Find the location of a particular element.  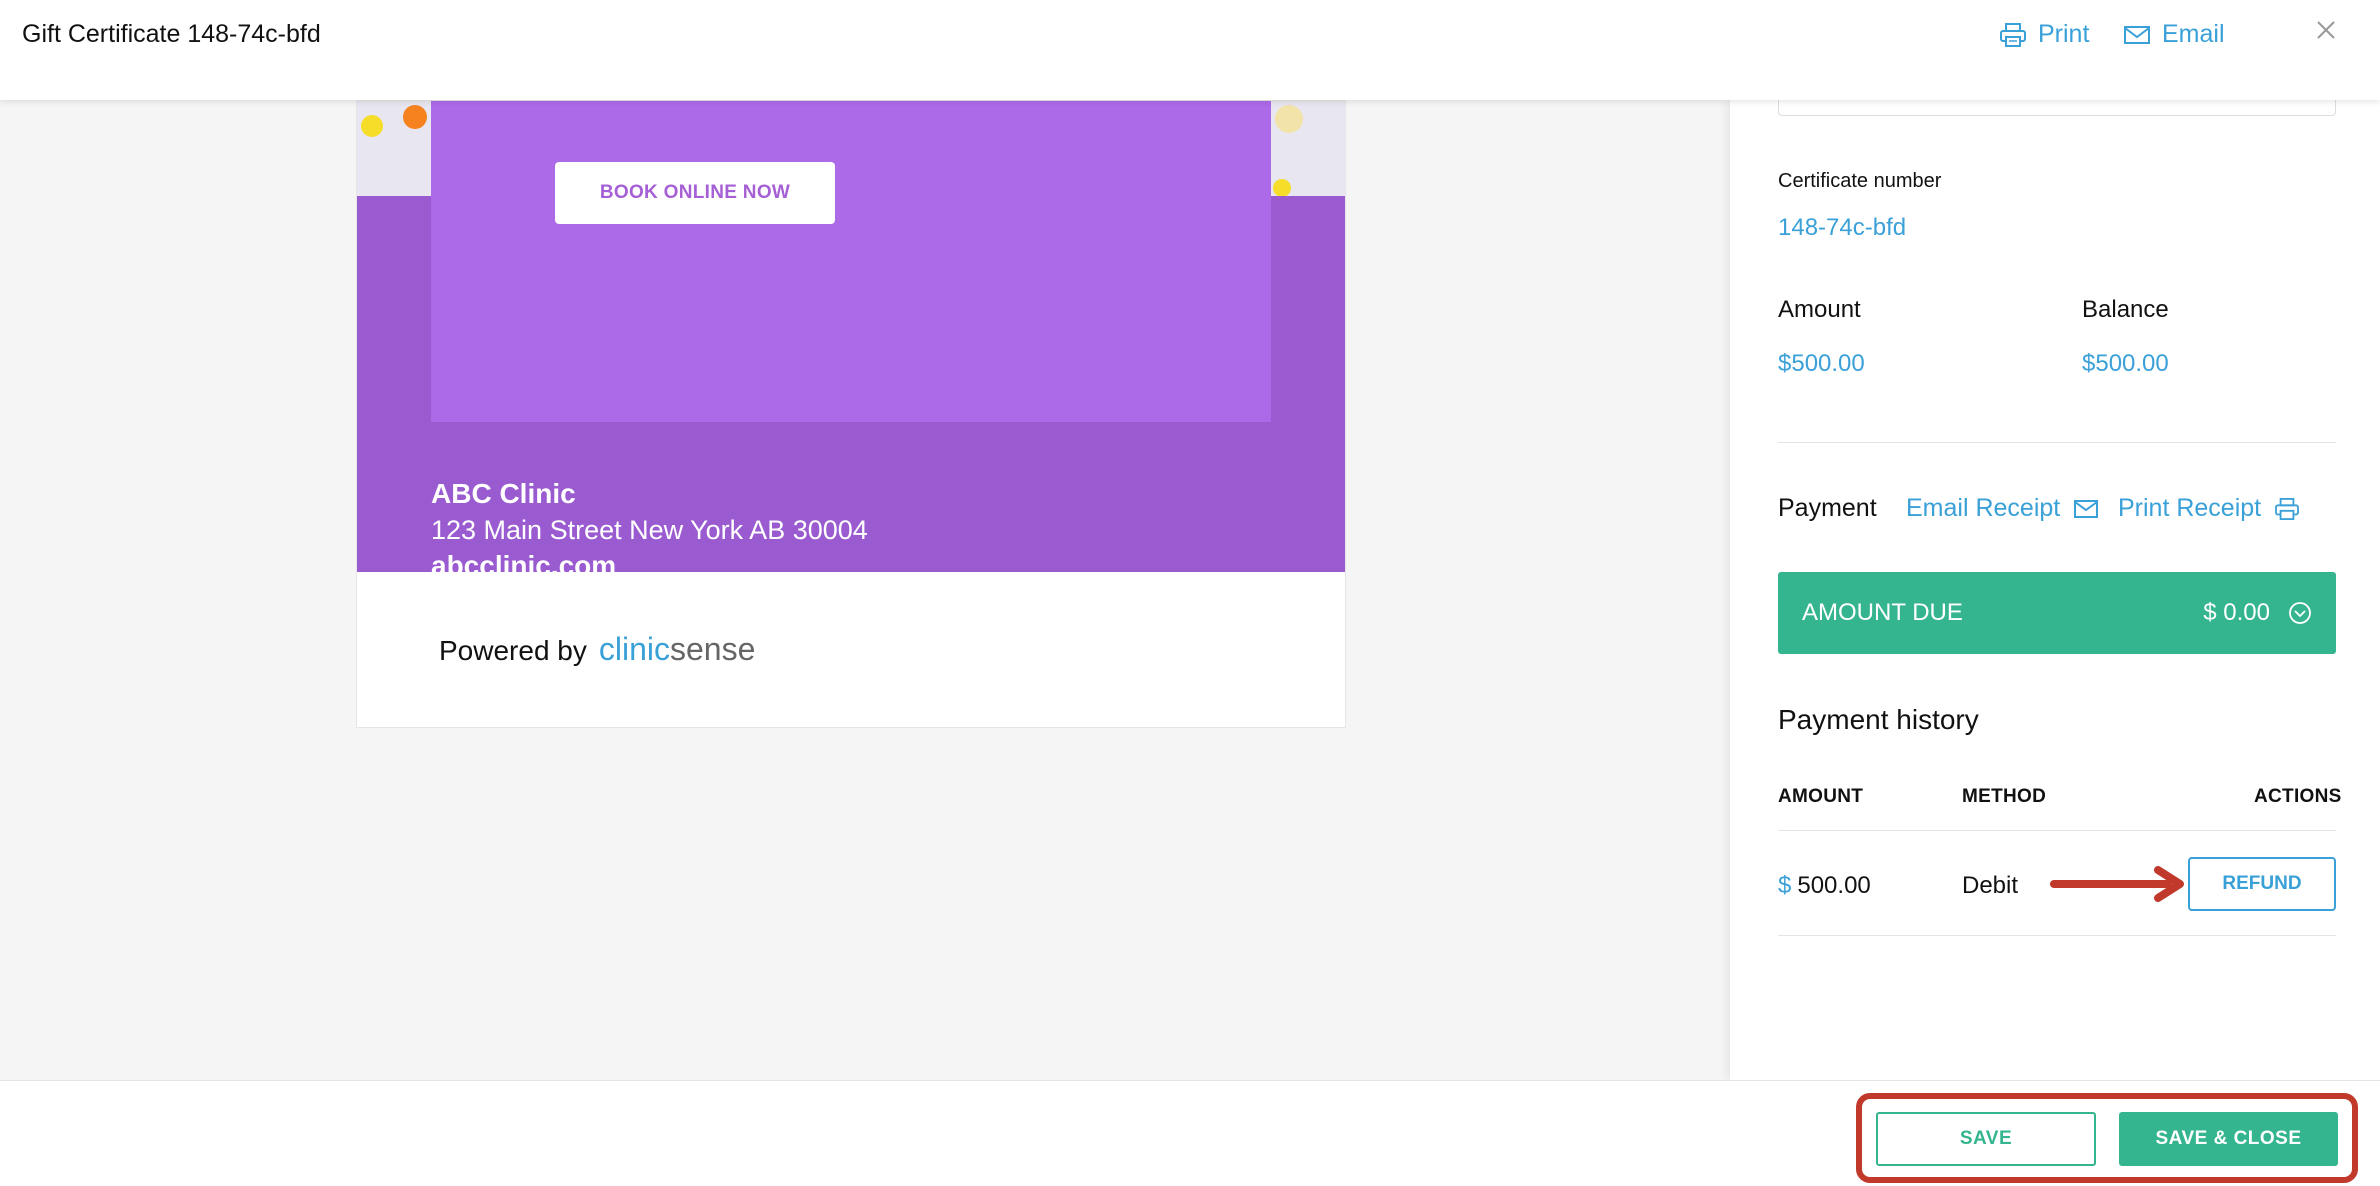

clinicsense-logo: clinicsense is located at coordinates (677, 649).